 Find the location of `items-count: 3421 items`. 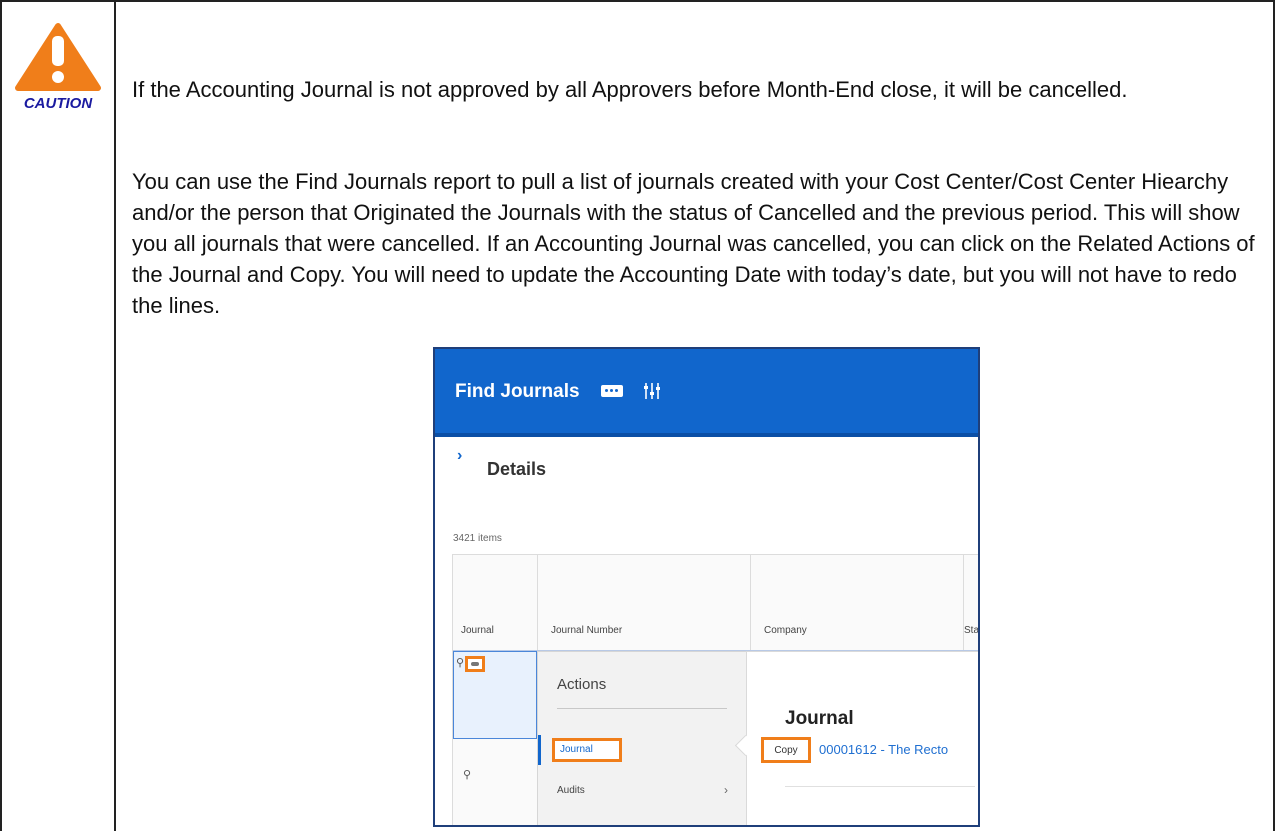

items-count: 3421 items is located at coordinates (477, 538).